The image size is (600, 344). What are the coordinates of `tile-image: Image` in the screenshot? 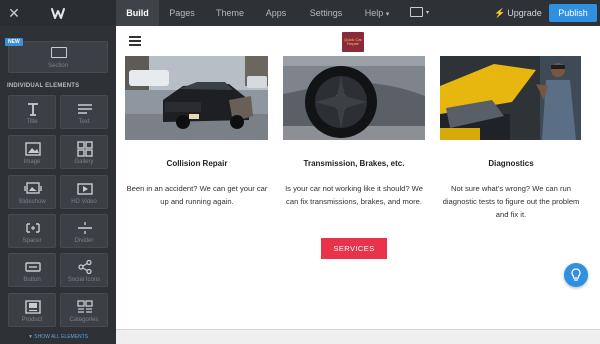 It's located at (32, 152).